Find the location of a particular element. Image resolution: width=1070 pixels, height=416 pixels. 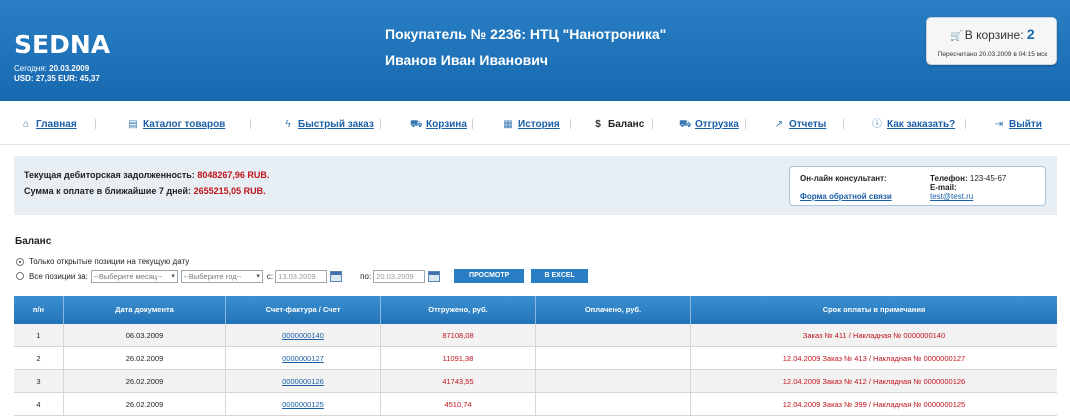

nav-item-how-to-order: ⓘ Как заказать? is located at coordinates (913, 124).